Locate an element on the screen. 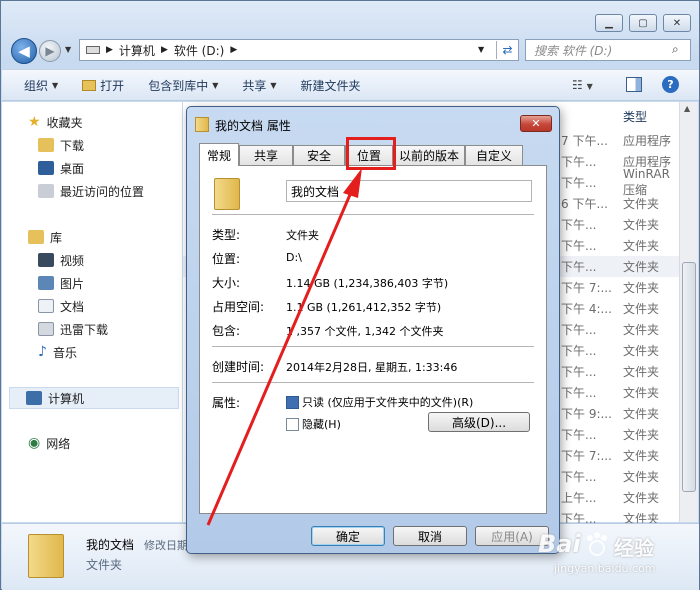 This screenshot has width=700, height=590. sidebar-item-downloads: 下载 is located at coordinates (61, 145).